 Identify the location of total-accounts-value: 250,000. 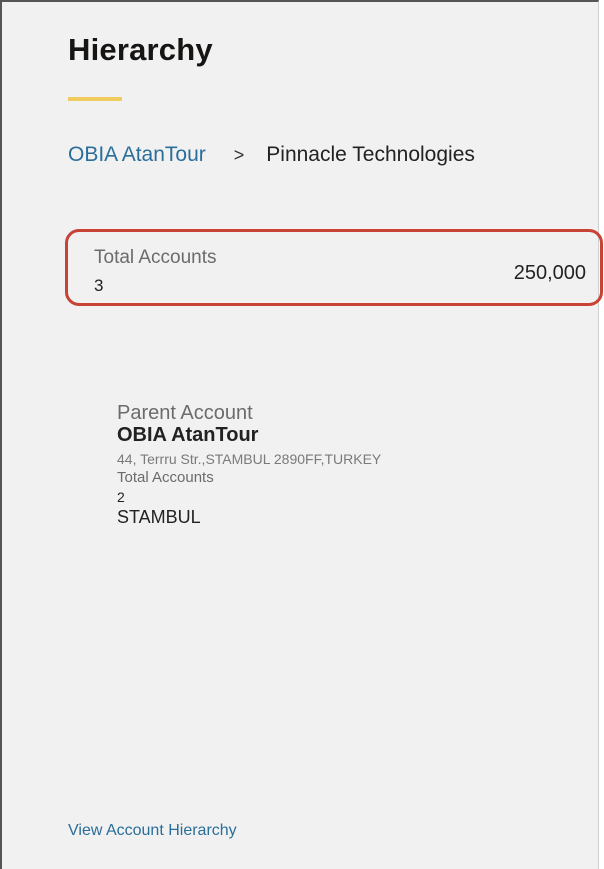
(549, 273).